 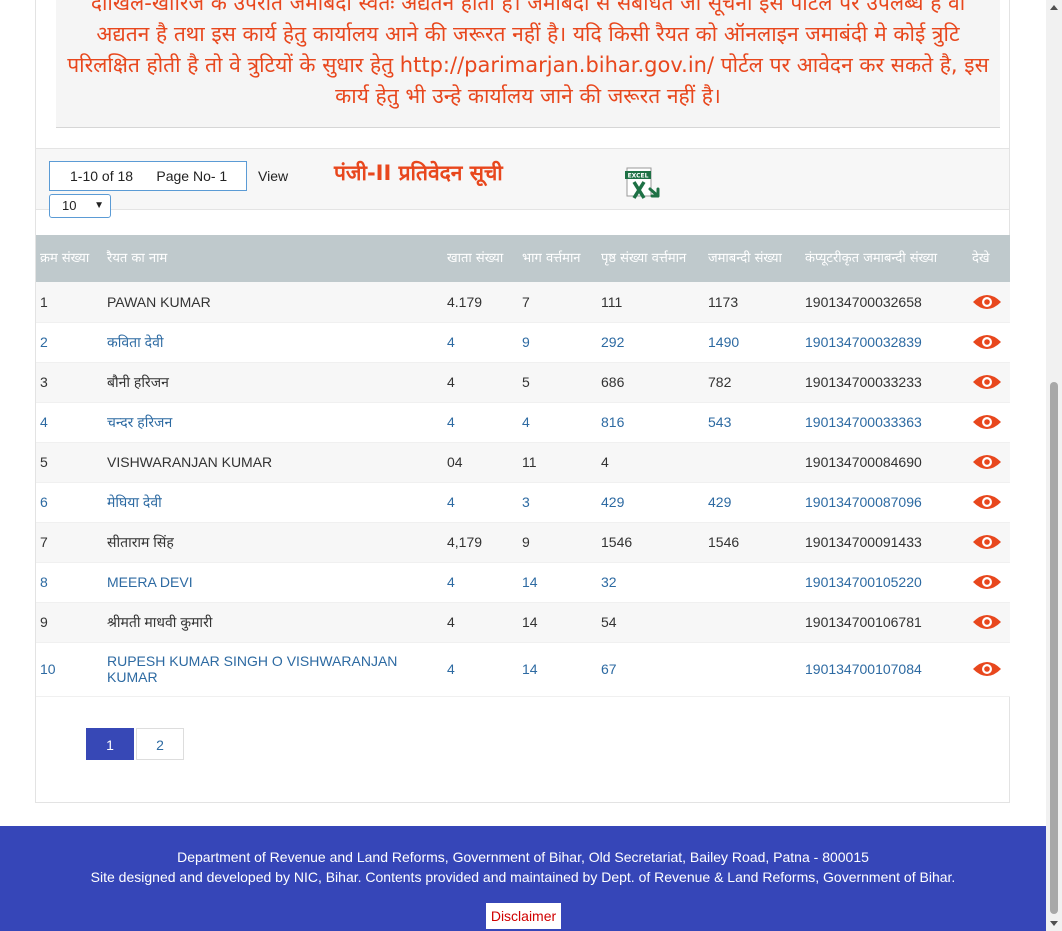 What do you see at coordinates (273, 258) in the screenshot?
I see `col-header-name: रैयत का नाम` at bounding box center [273, 258].